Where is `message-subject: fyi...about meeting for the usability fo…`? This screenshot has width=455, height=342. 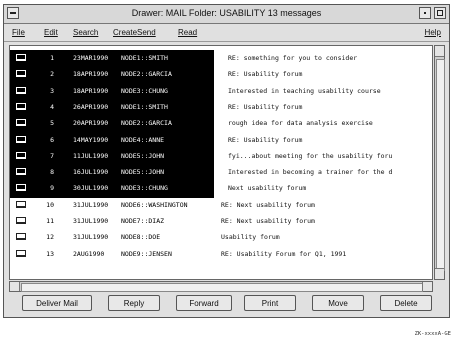 message-subject: fyi...about meeting for the usability fo… is located at coordinates (310, 155).